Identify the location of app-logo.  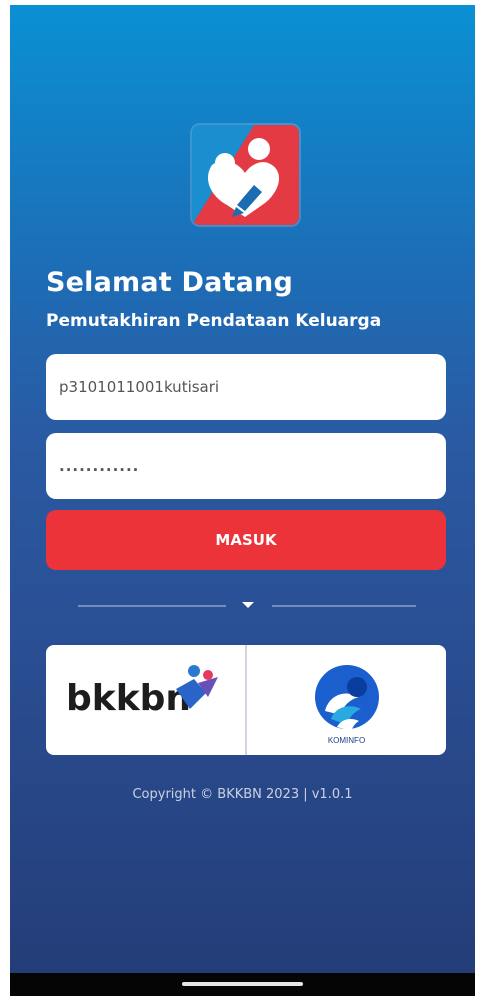
(245, 175).